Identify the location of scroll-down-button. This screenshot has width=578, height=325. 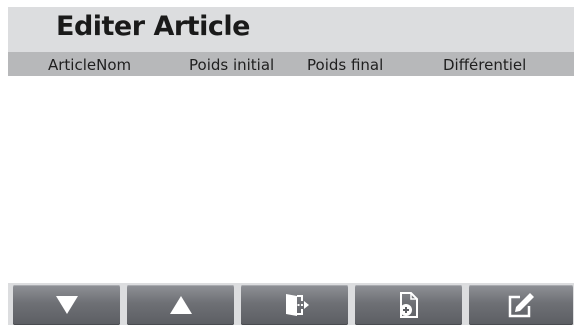
(66, 305).